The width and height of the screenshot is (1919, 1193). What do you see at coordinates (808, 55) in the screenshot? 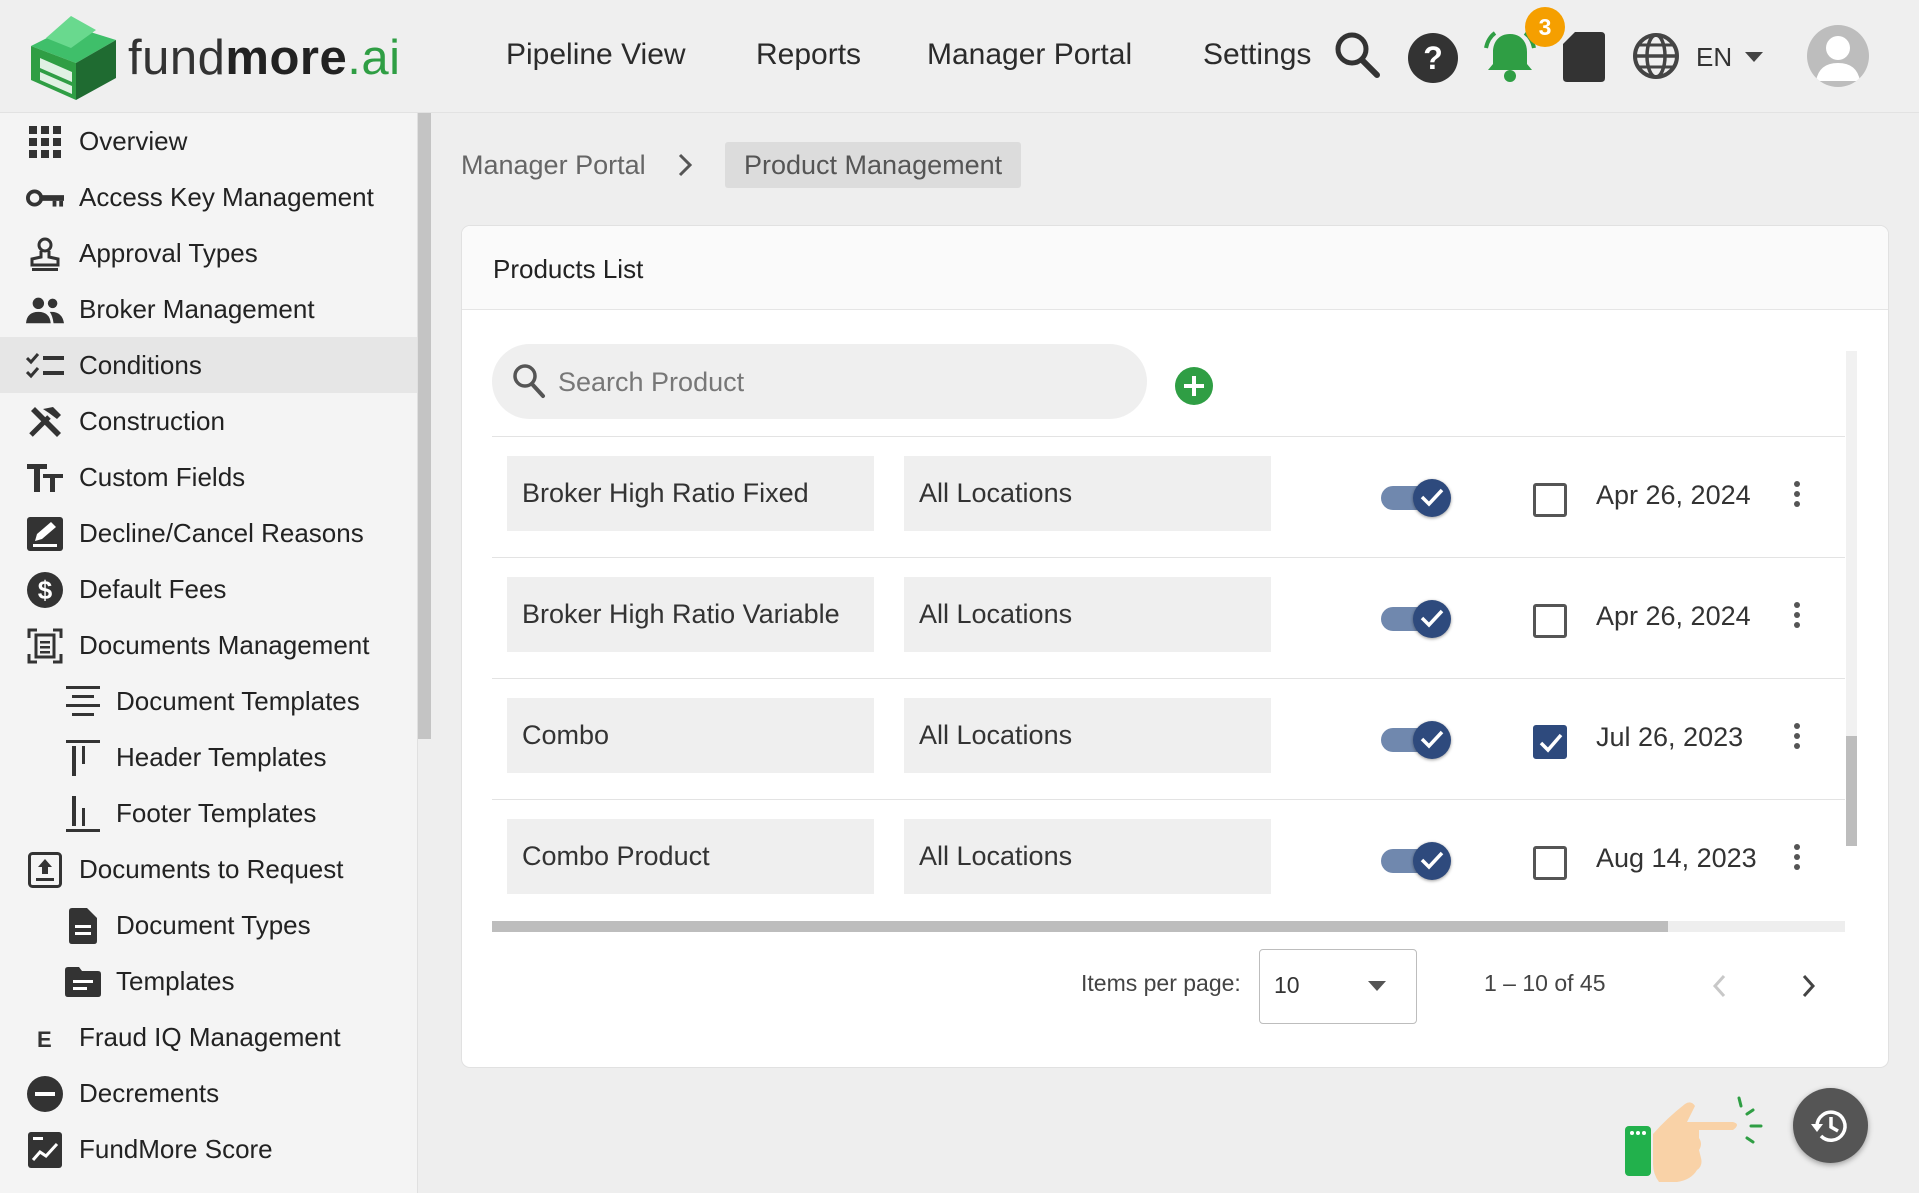
I see `nav-reports: Reports` at bounding box center [808, 55].